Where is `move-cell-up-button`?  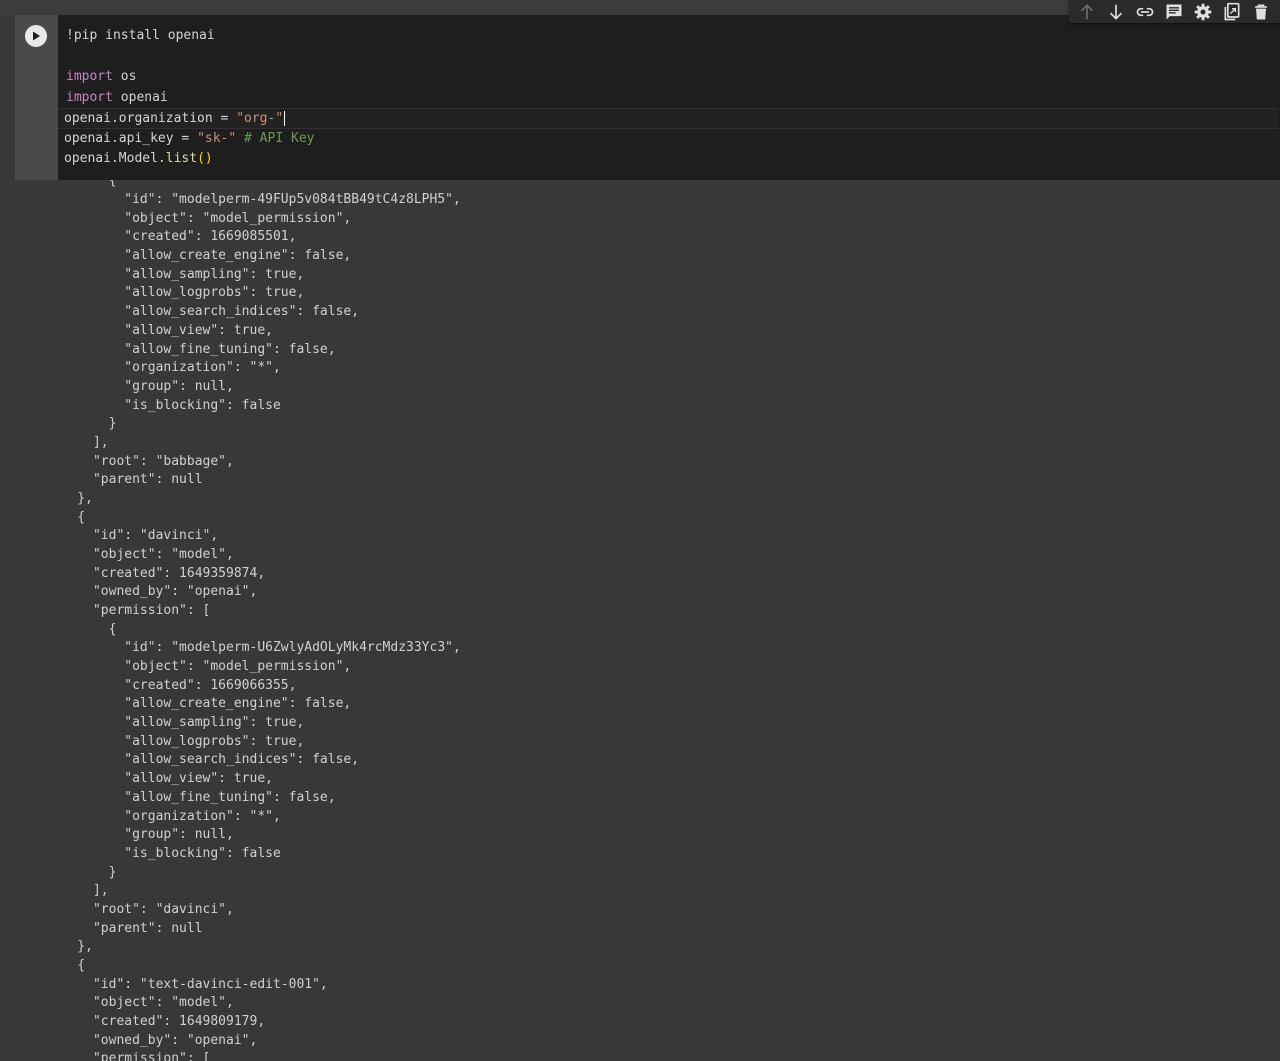 move-cell-up-button is located at coordinates (1086, 11).